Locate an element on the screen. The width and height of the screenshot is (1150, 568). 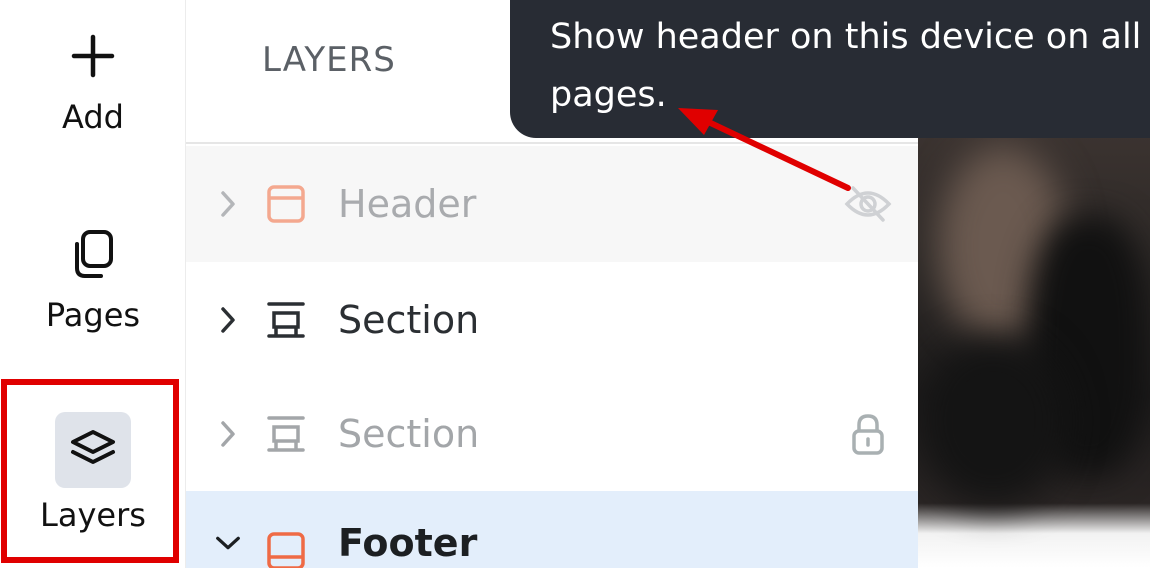
layers-label: Layers is located at coordinates (93, 515).